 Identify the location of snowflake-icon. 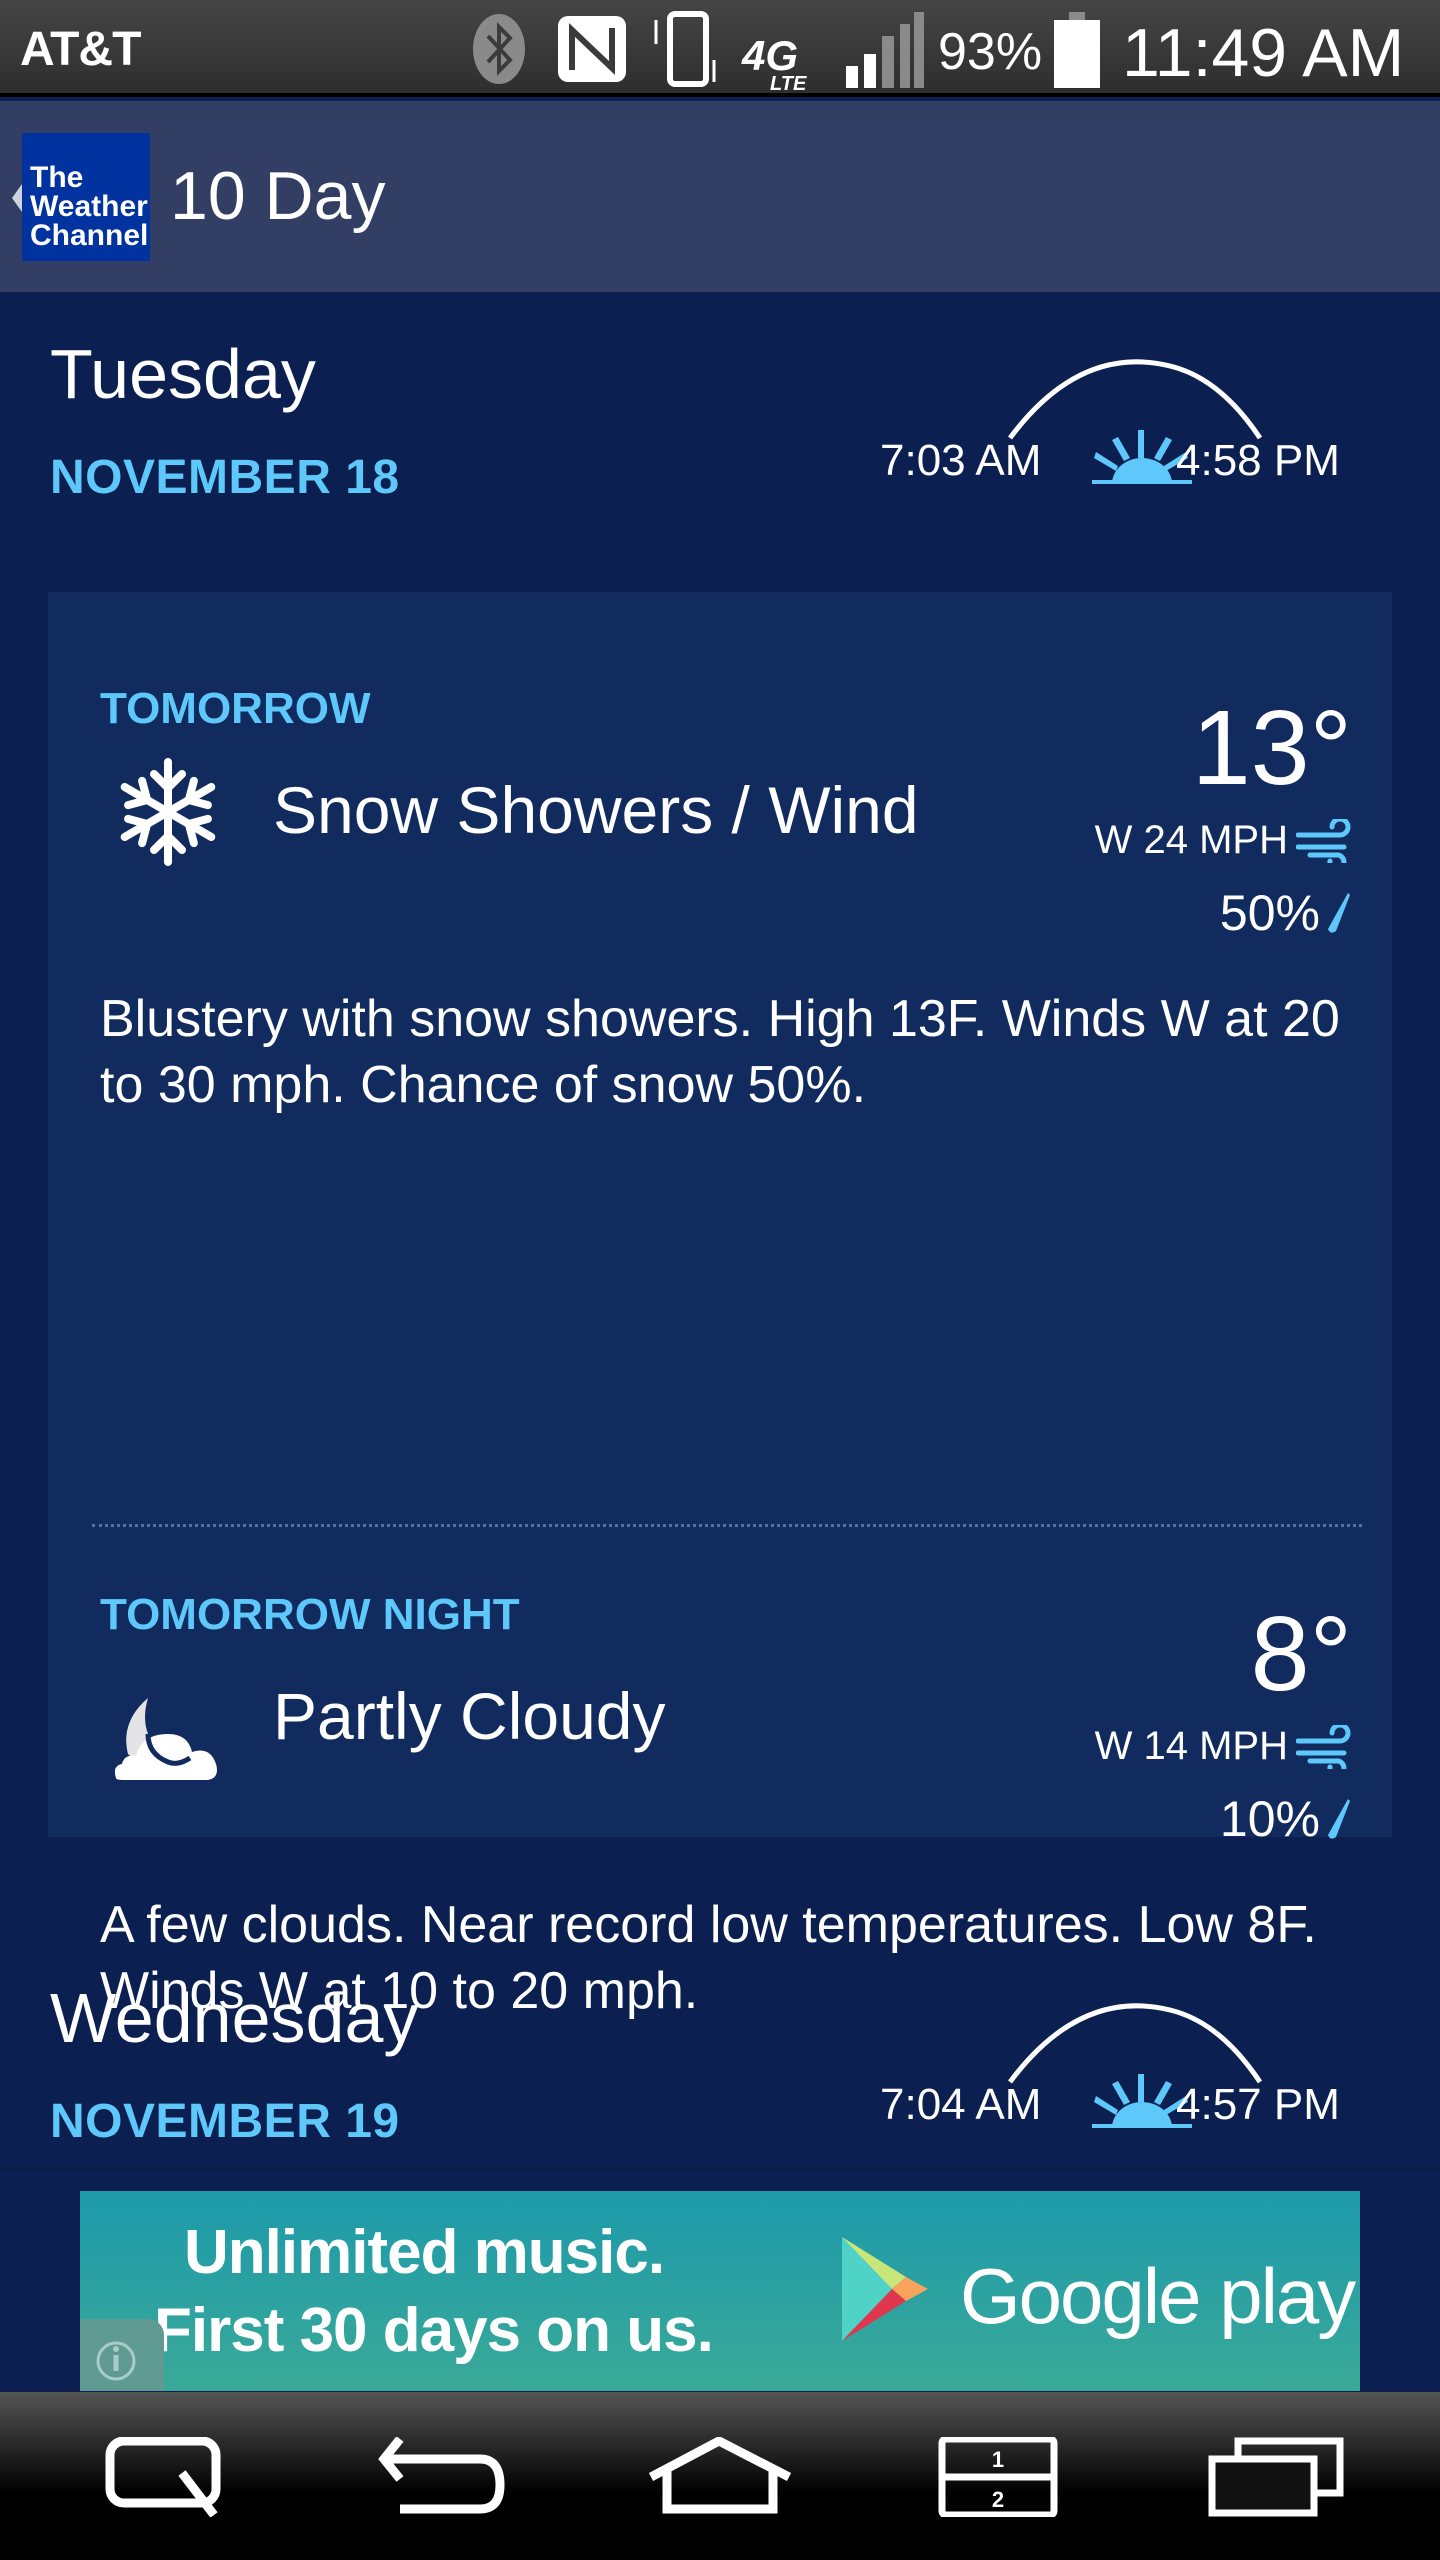
(168, 815).